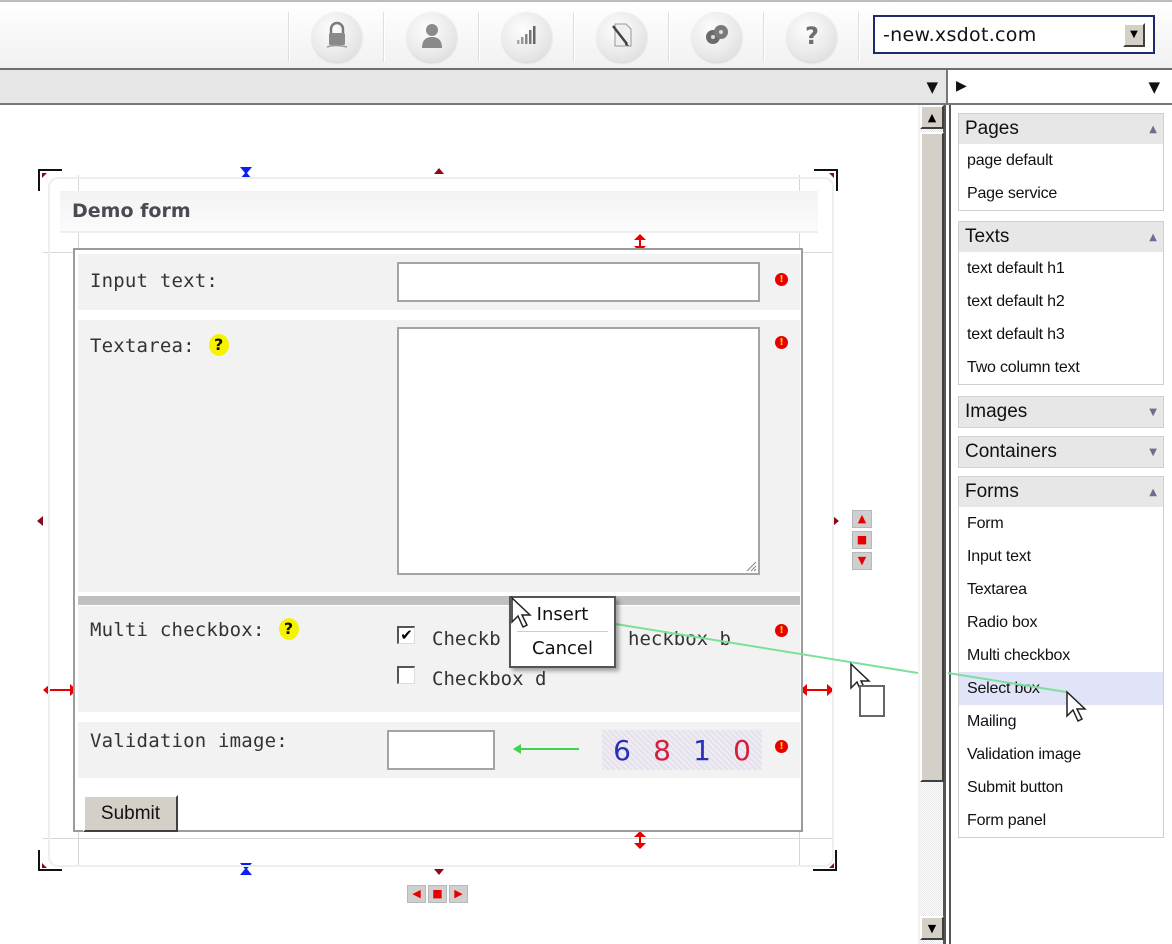 The height and width of the screenshot is (944, 1172). I want to click on field-label: Validation image:, so click(189, 741).